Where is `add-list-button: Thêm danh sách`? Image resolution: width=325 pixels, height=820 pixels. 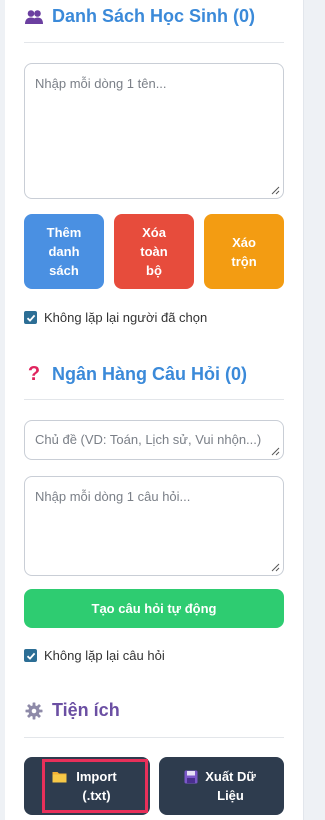
add-list-button: Thêm danh sách is located at coordinates (64, 251).